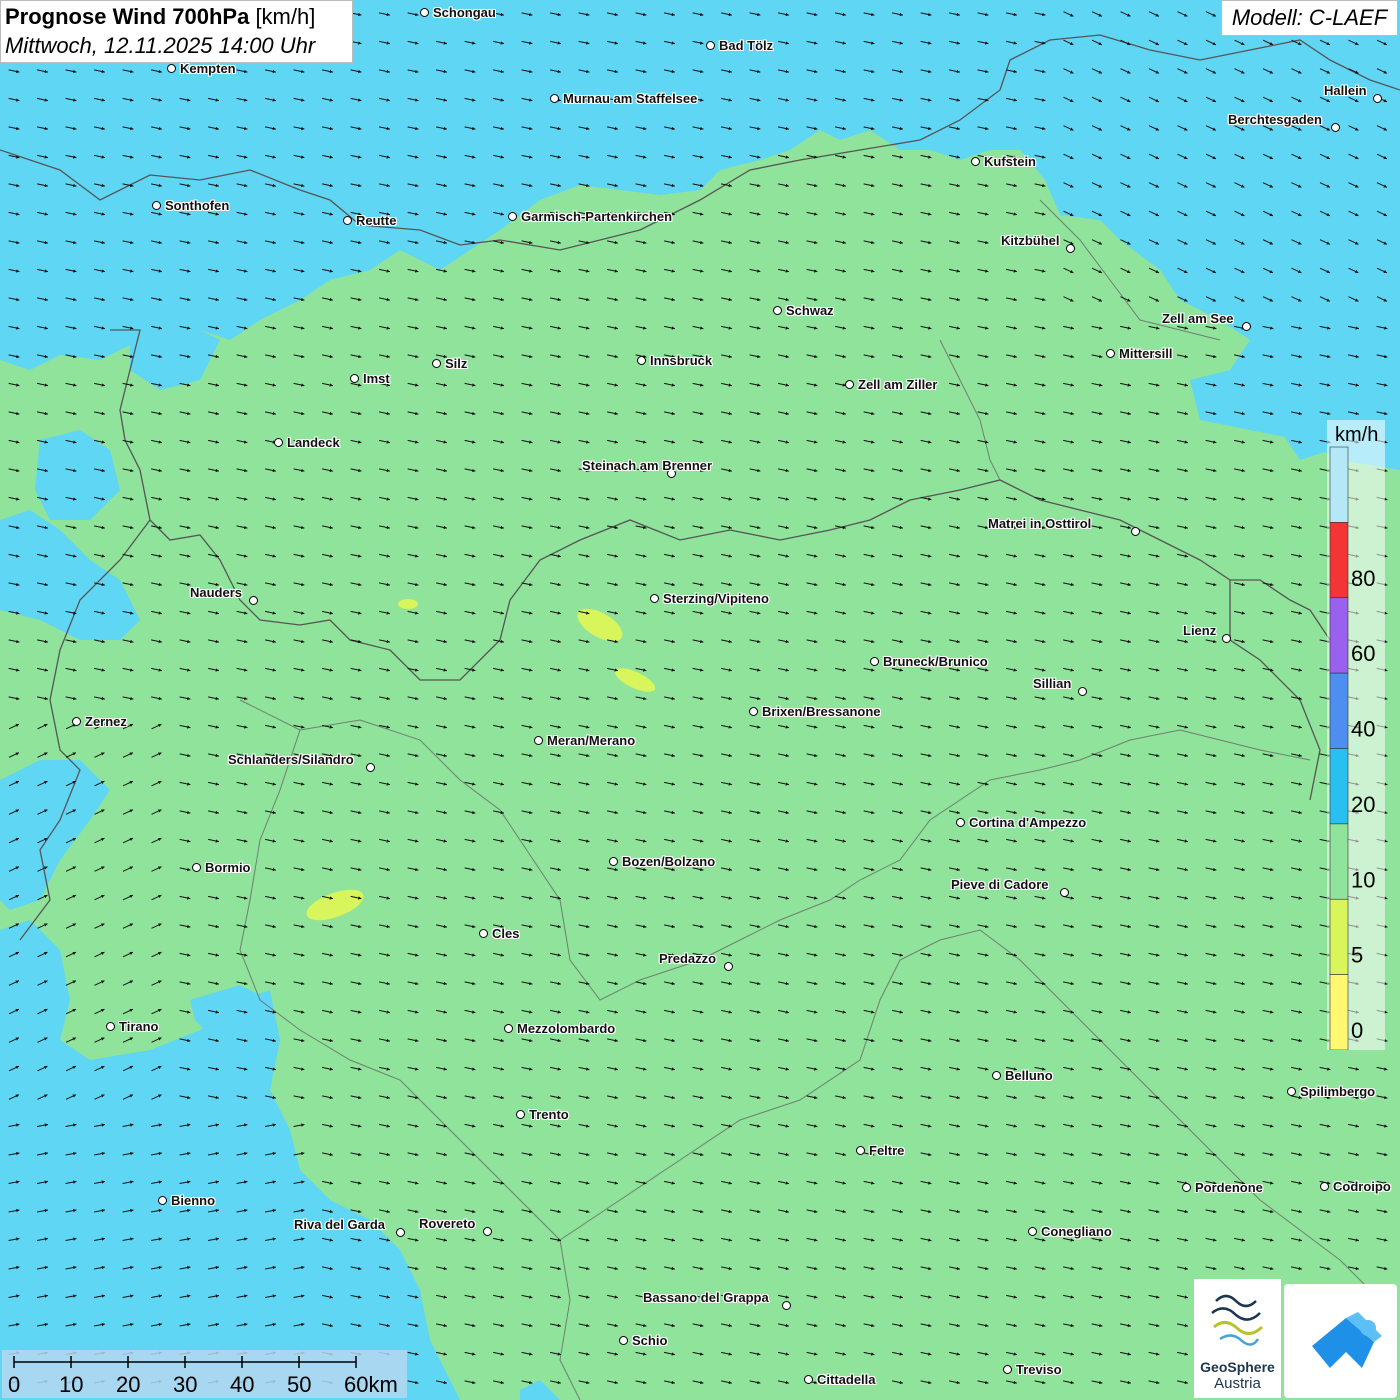 The height and width of the screenshot is (1400, 1400). Describe the element at coordinates (216, 592) in the screenshot. I see `city-label: Nauders` at that location.